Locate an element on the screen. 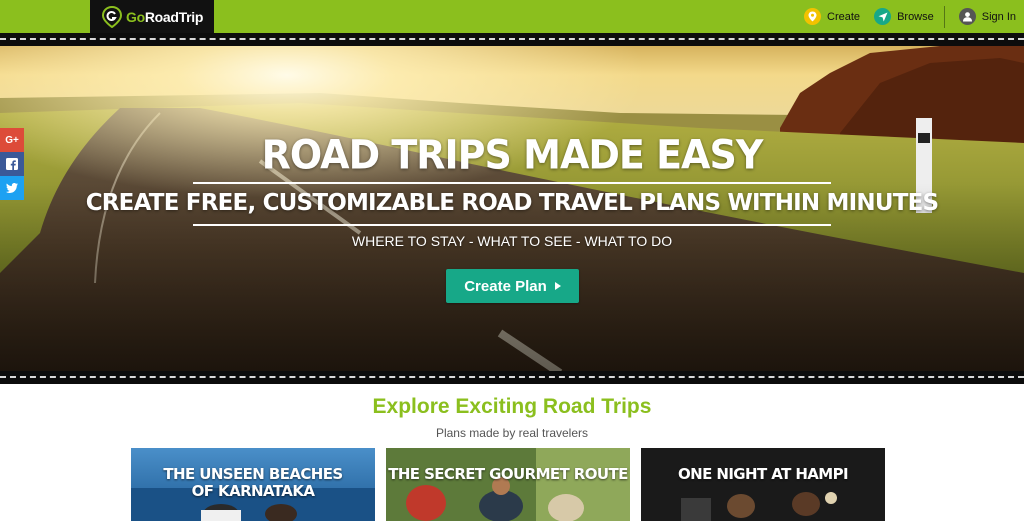 This screenshot has width=1024, height=521. top-navigation-bar: GoRoadTrip Create Browse Sign In is located at coordinates (512, 16).